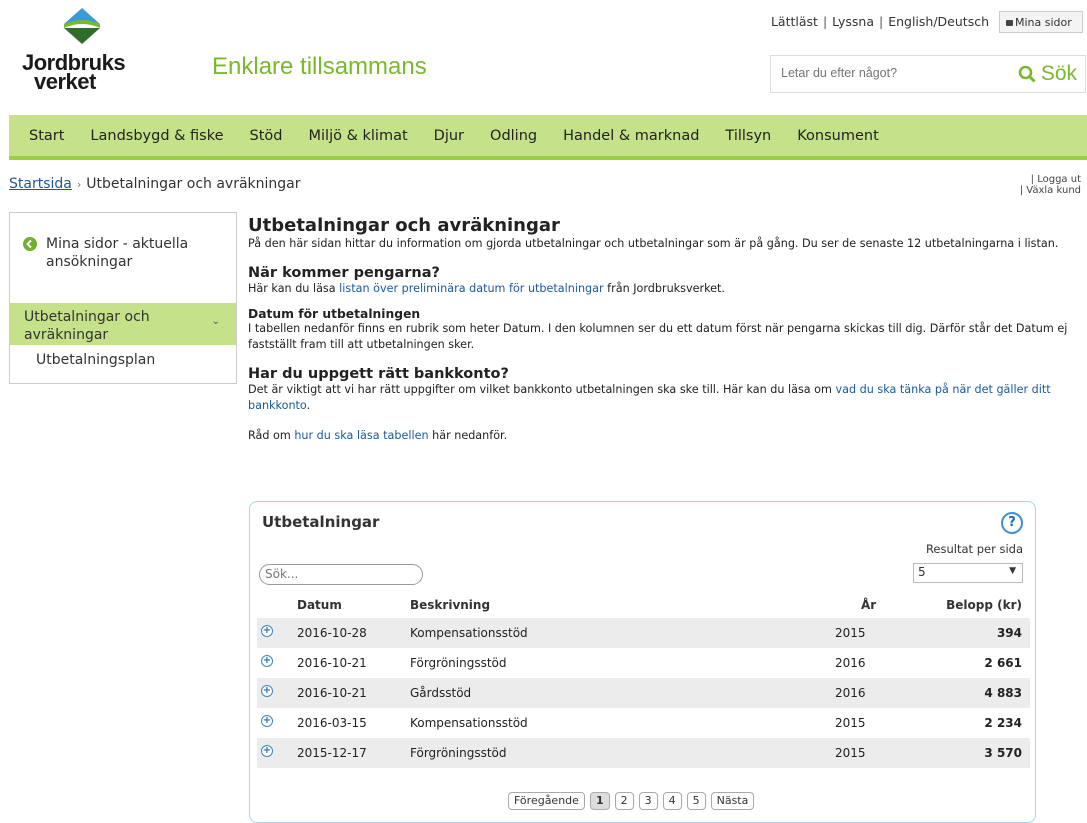 The width and height of the screenshot is (1087, 823). What do you see at coordinates (624, 801) in the screenshot?
I see `pager-page-button: 2` at bounding box center [624, 801].